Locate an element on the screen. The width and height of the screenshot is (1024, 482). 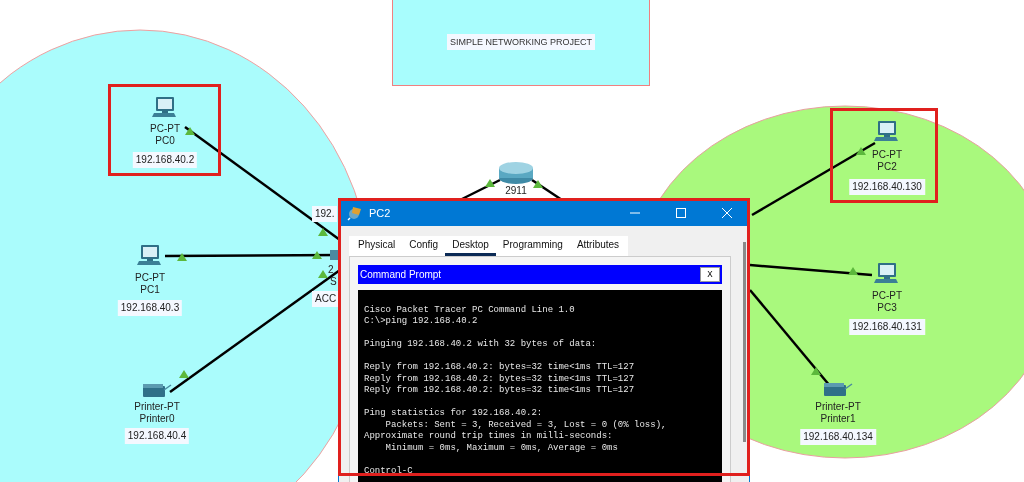
ip-label: 192. is located at coordinates (325, 214).